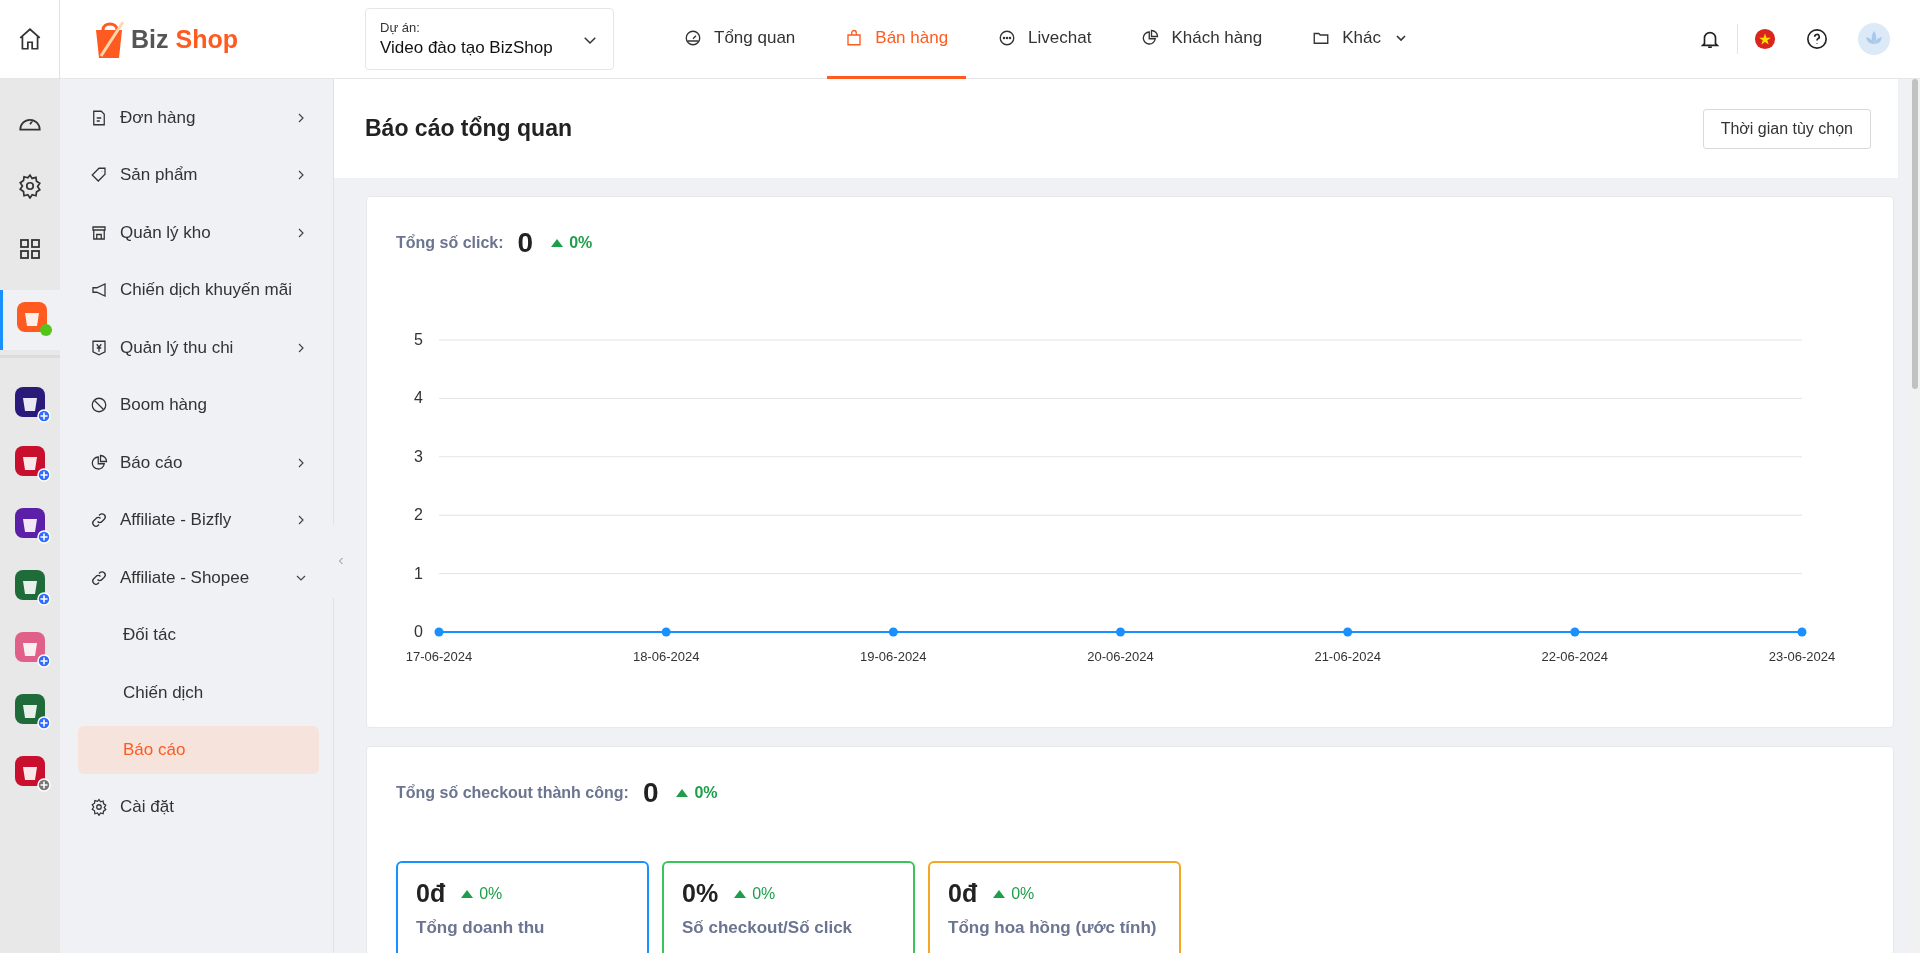 The height and width of the screenshot is (953, 1920). What do you see at coordinates (893, 656) in the screenshot?
I see `x-tick-label: 19-06-2024` at bounding box center [893, 656].